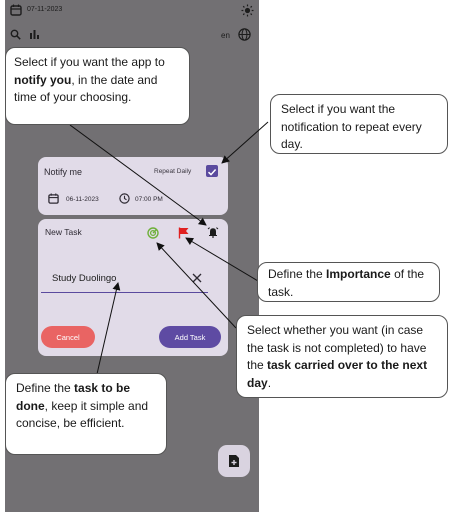 The image size is (456, 512). Describe the element at coordinates (348, 282) in the screenshot. I see `callout-importance: Define the Importance of the task.` at that location.